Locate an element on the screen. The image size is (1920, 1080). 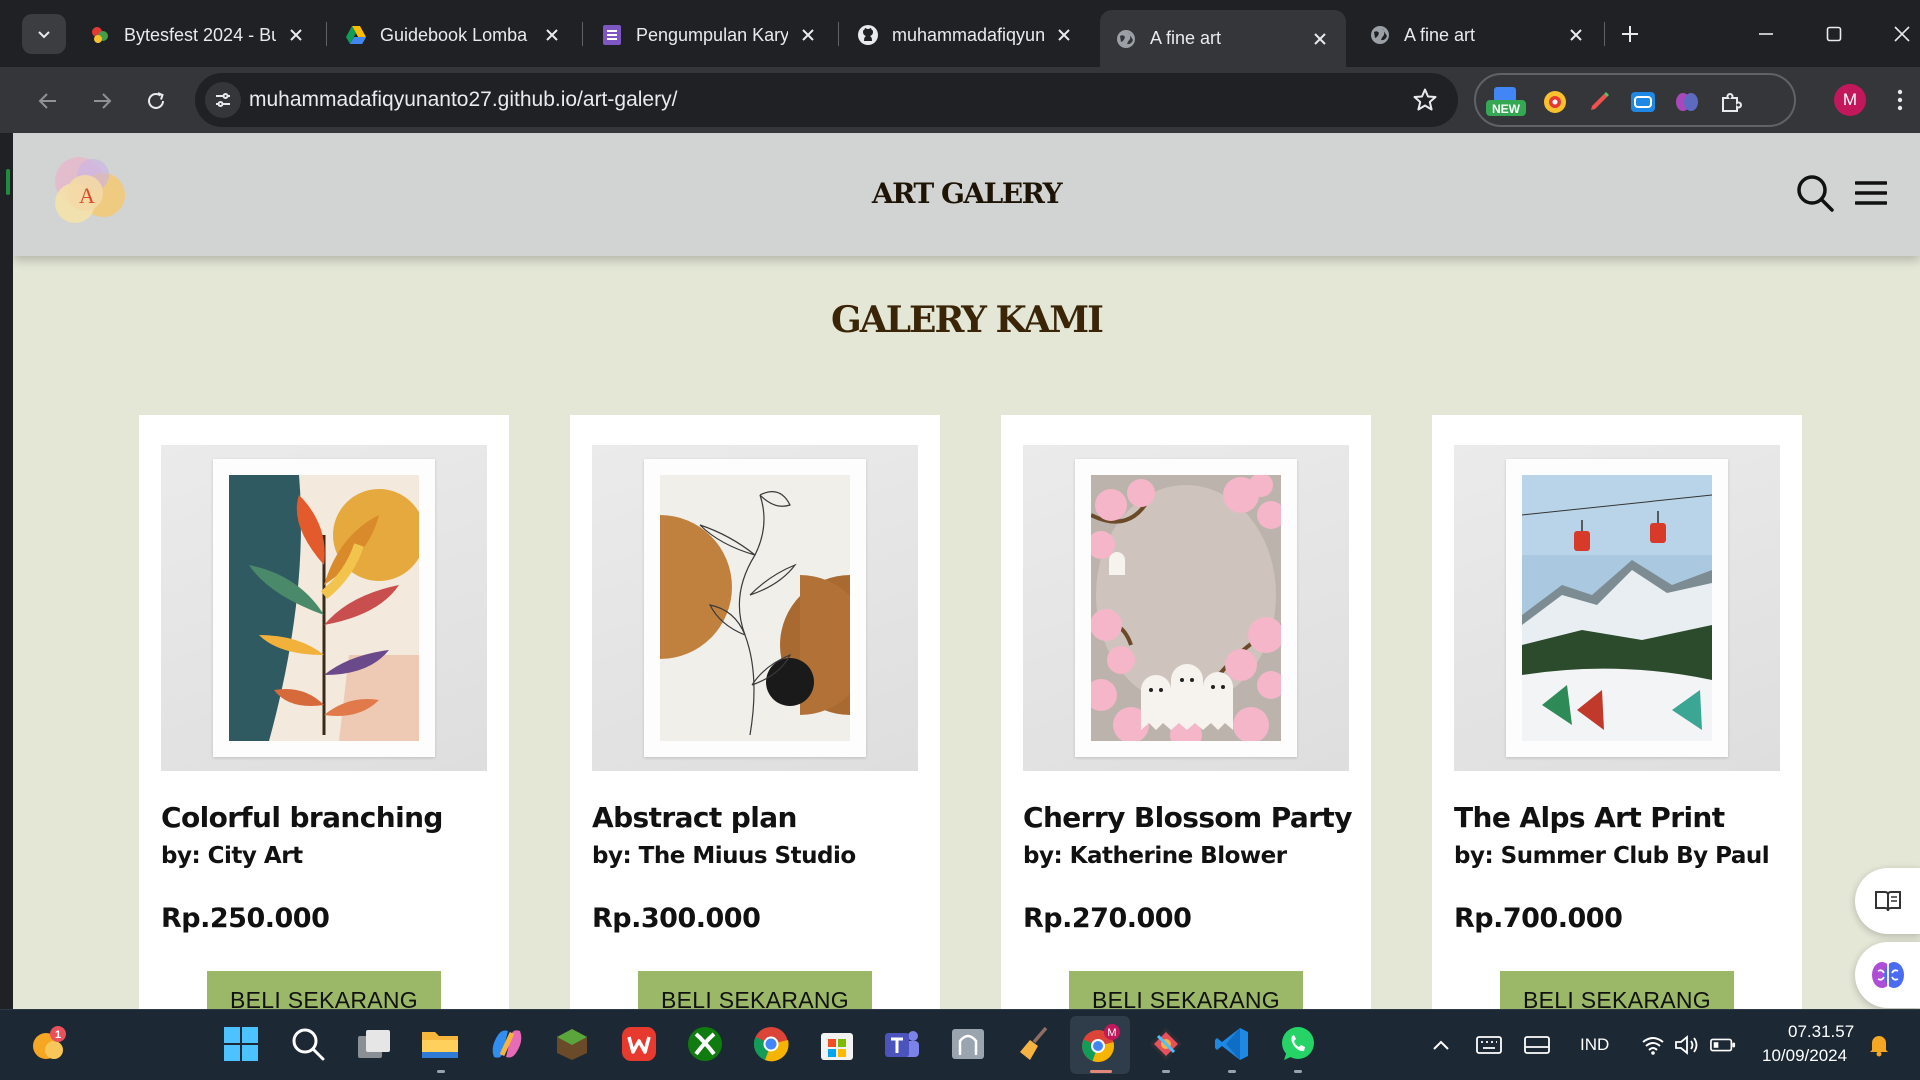
photos-app-icon is located at coordinates (968, 1044).